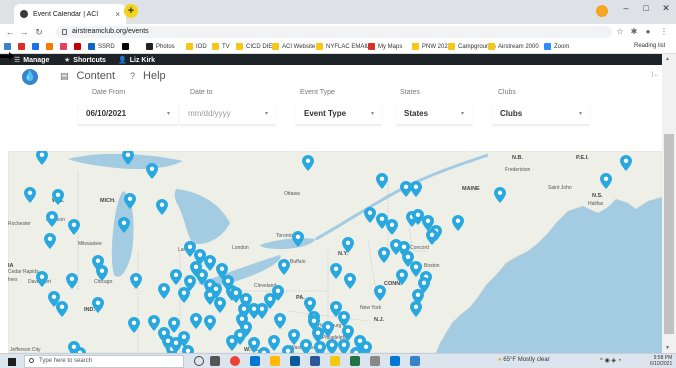 The height and width of the screenshot is (368, 676). I want to click on scroll-up-arrow-icon: ▲, so click(667, 59).